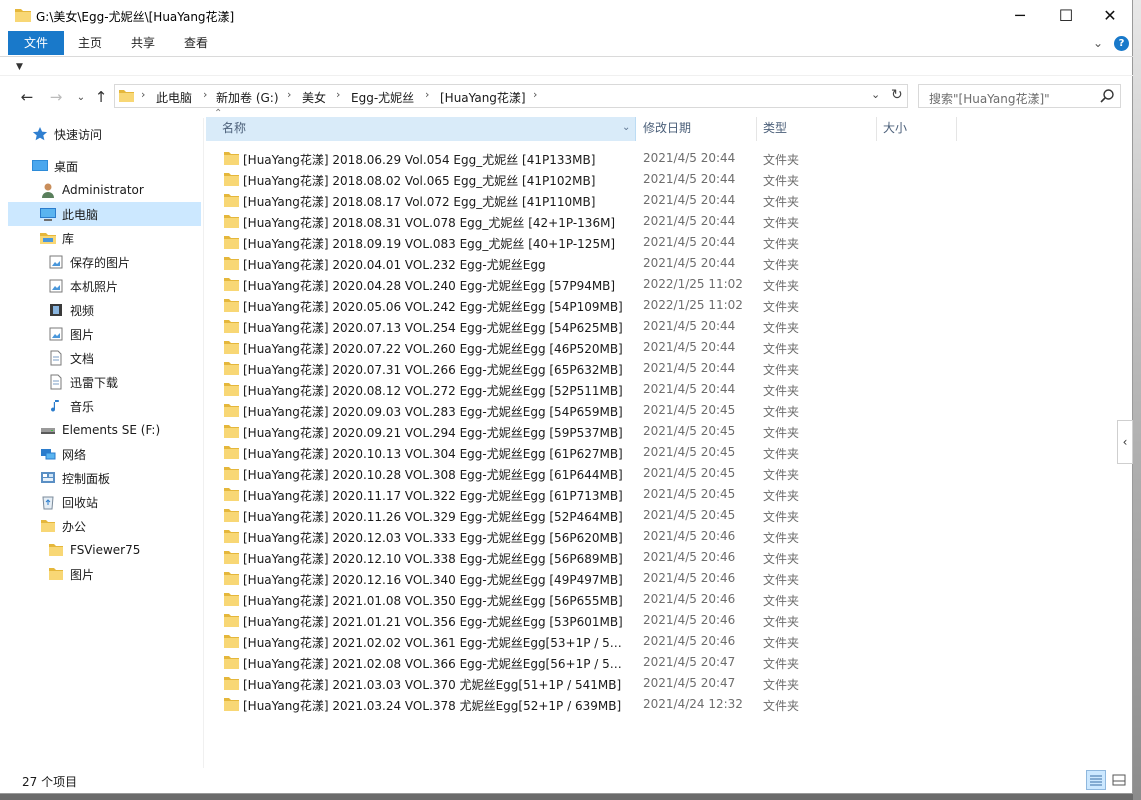  Describe the element at coordinates (71, 358) in the screenshot. I see `sidebar-item-documents: 文档` at that location.